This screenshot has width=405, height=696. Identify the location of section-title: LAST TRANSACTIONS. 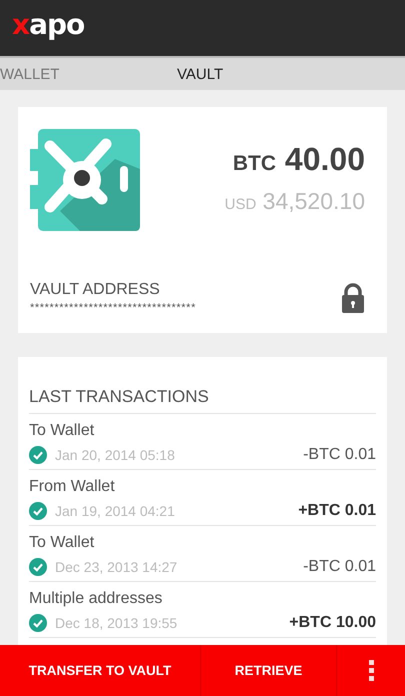
(202, 400).